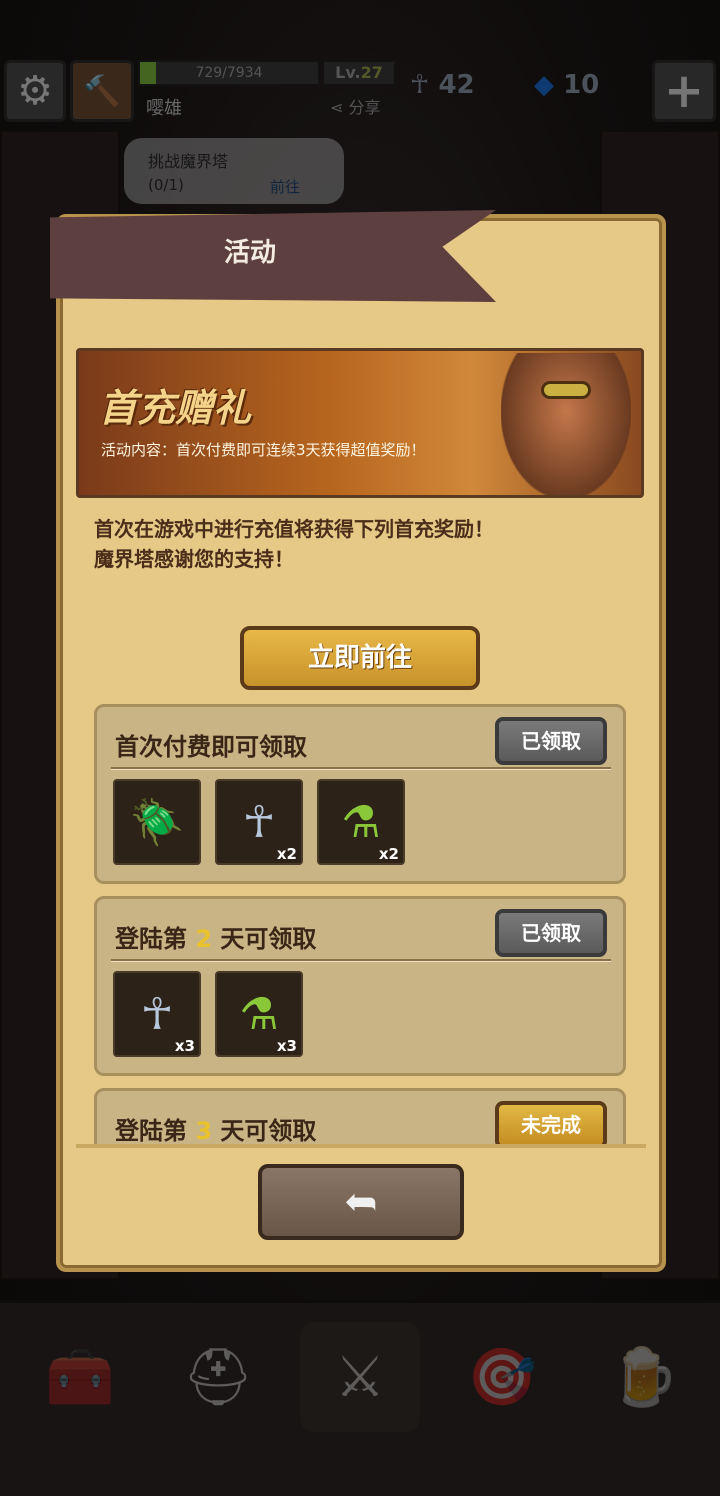  What do you see at coordinates (204, 939) in the screenshot?
I see `reward-day-number: 2` at bounding box center [204, 939].